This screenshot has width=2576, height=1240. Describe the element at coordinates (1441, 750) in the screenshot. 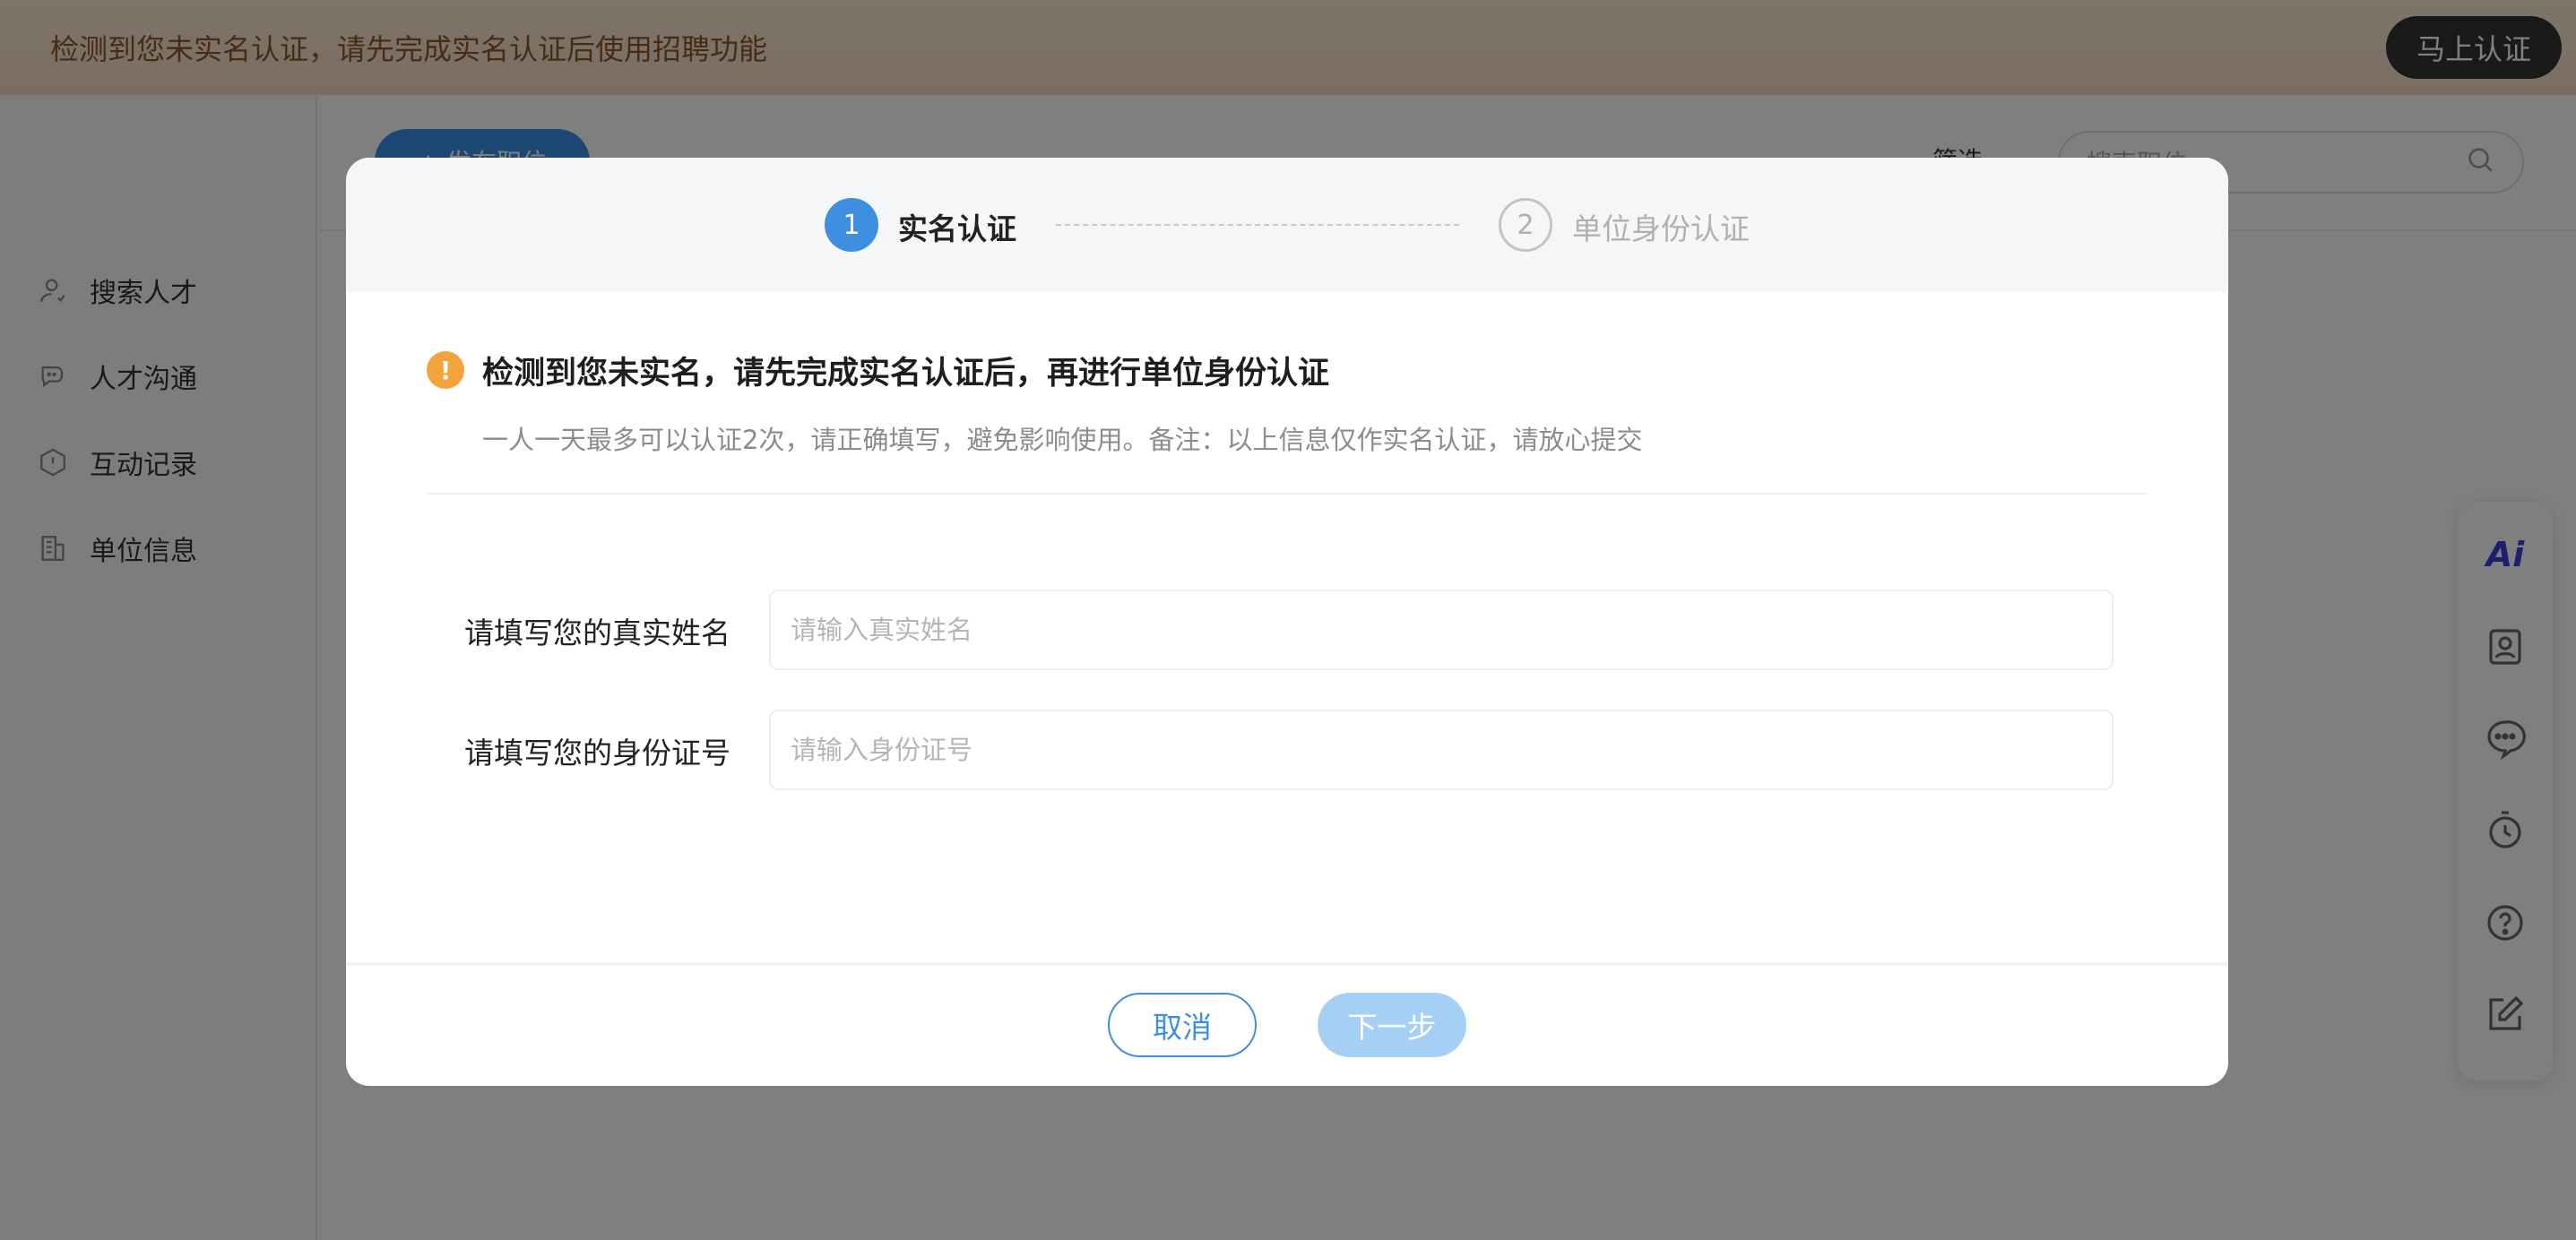

I see `id-number-input` at that location.